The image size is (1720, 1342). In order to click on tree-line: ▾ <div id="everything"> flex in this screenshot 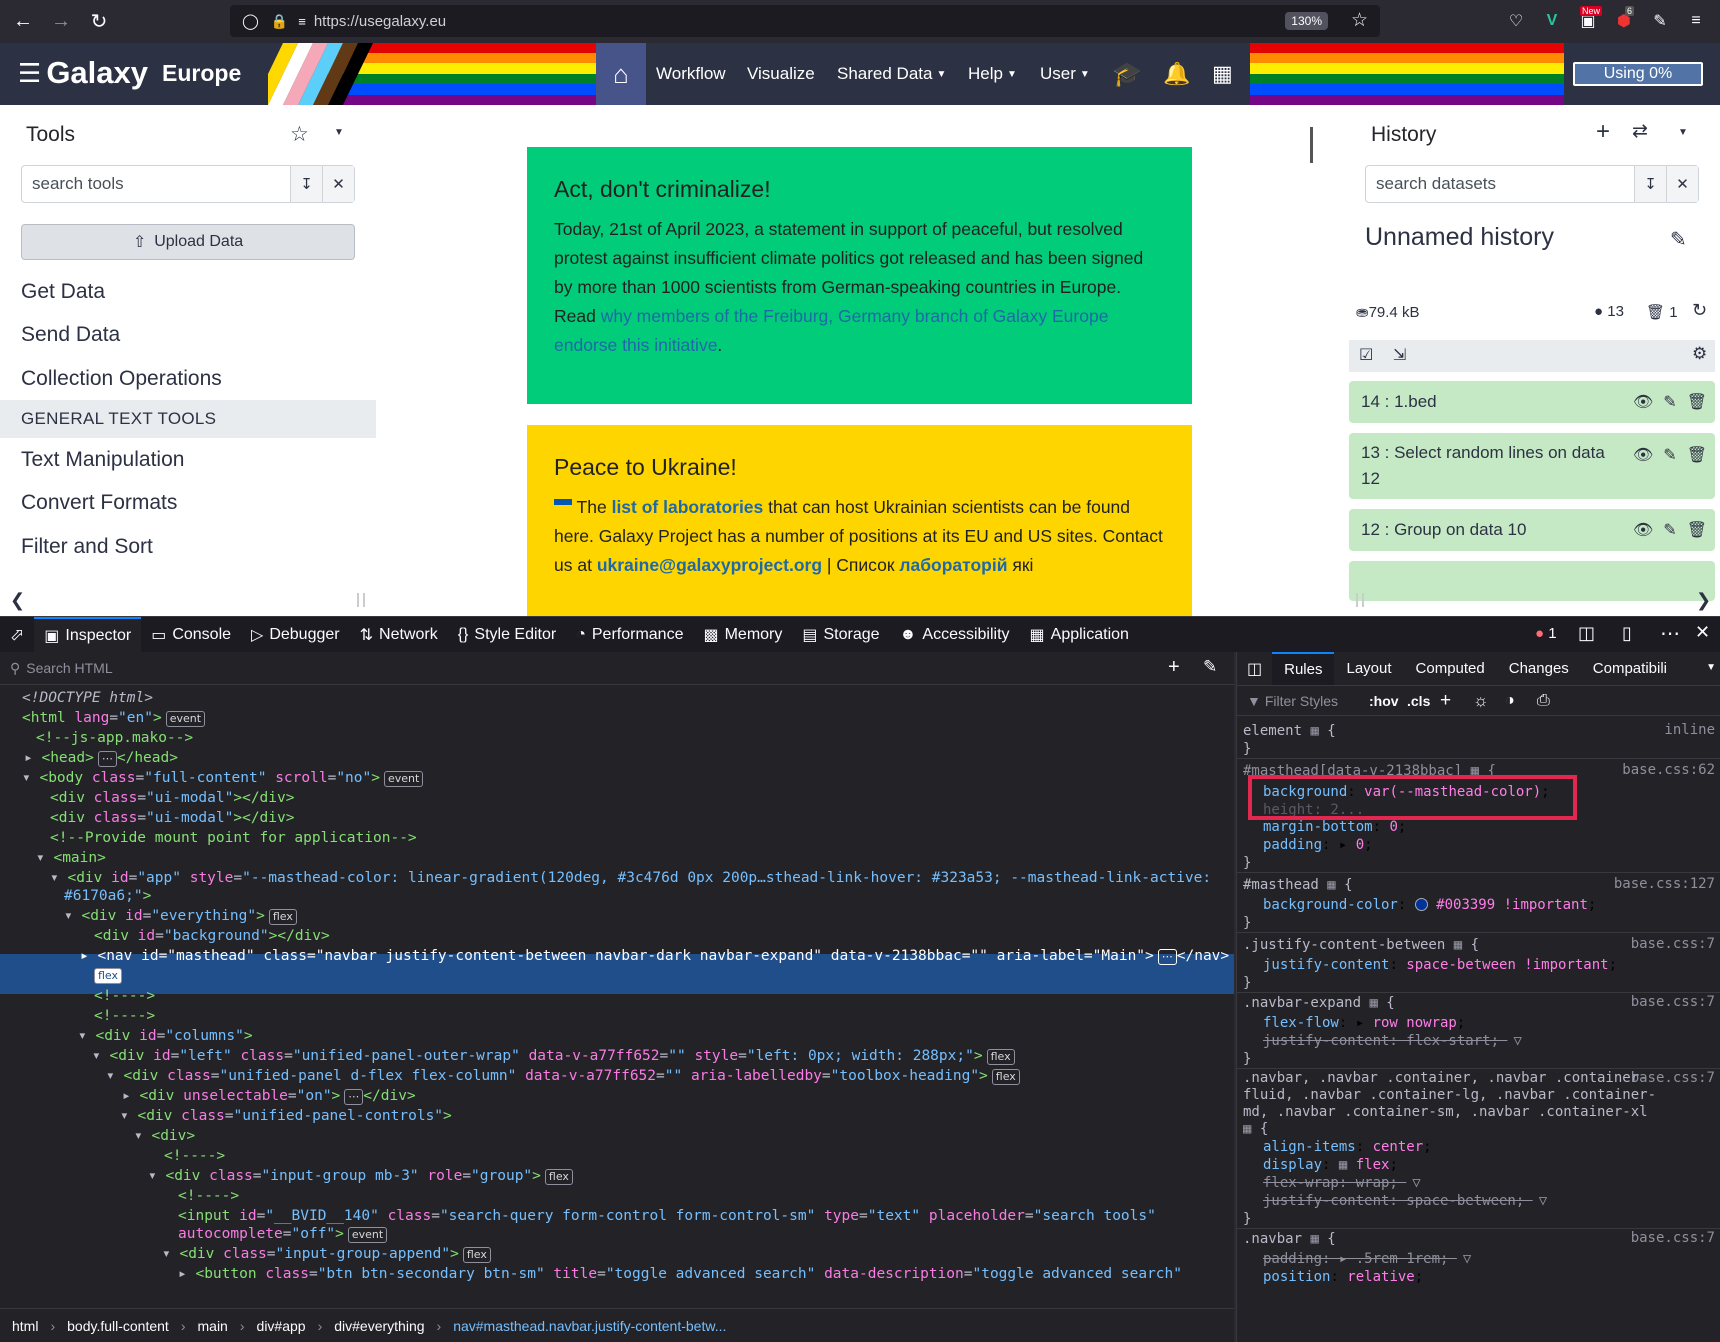, I will do `click(180, 916)`.